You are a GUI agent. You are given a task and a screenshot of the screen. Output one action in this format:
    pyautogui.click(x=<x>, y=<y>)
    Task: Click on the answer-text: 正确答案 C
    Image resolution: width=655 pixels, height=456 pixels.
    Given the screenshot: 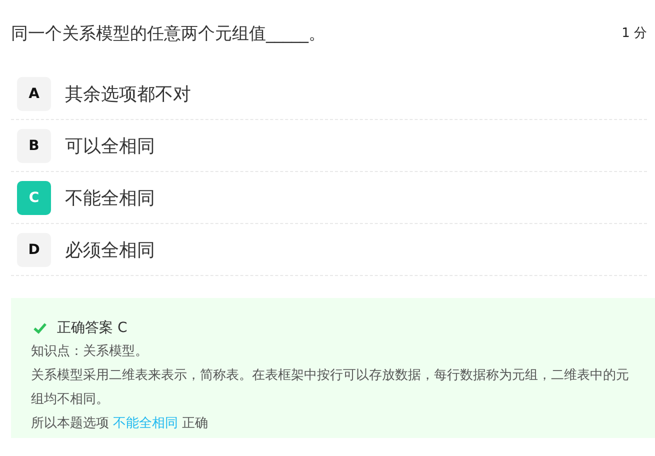 What is the action you would take?
    pyautogui.click(x=92, y=328)
    